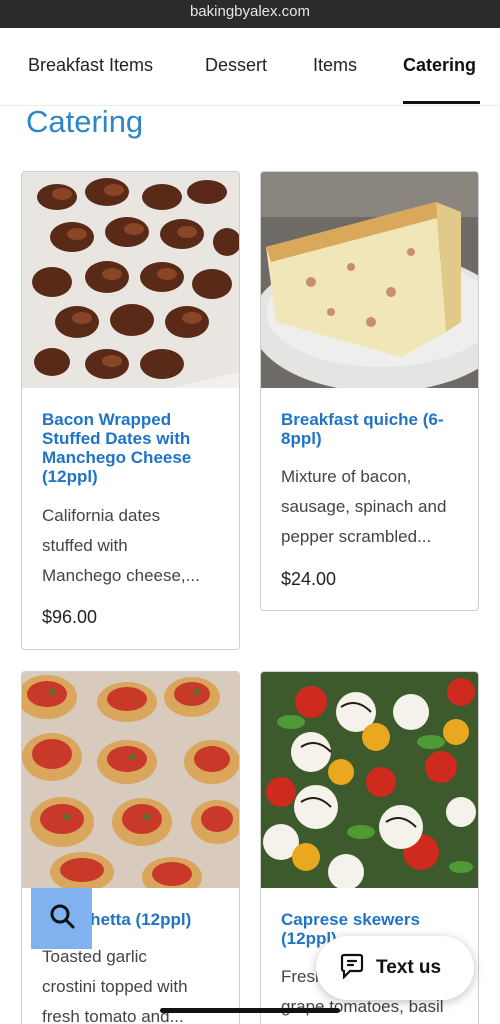 The image size is (500, 1024). Describe the element at coordinates (409, 967) in the screenshot. I see `text-us-label: Text us` at that location.